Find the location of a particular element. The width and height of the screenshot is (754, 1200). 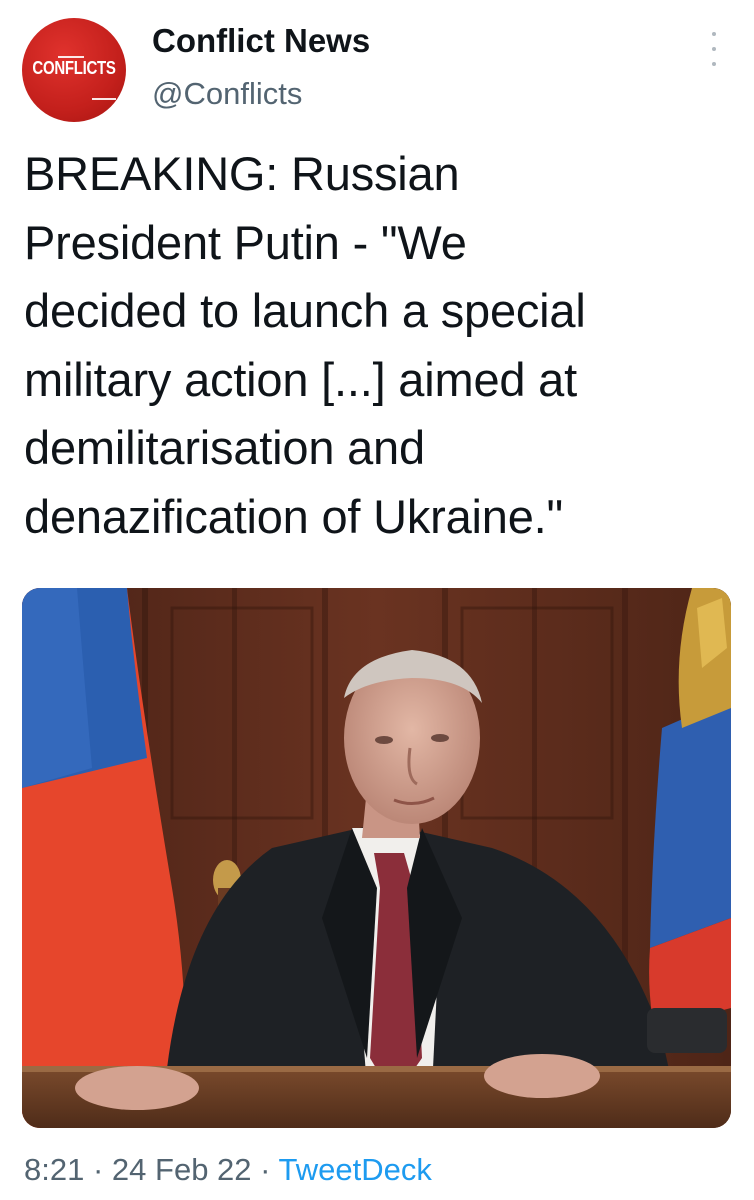

avatar-line is located at coordinates (104, 99).